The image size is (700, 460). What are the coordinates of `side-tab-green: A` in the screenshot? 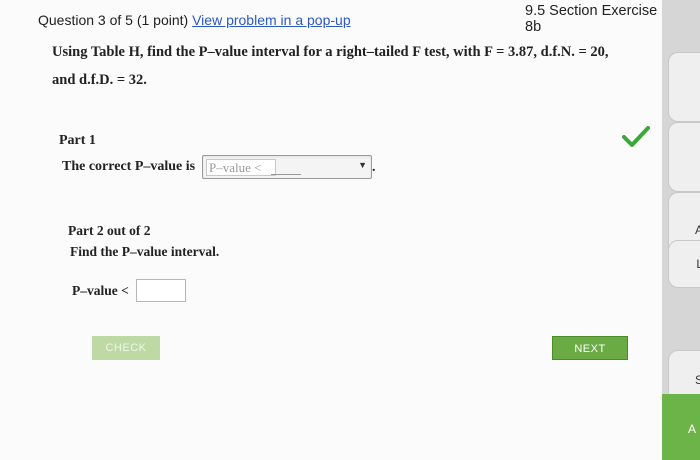 It's located at (681, 427).